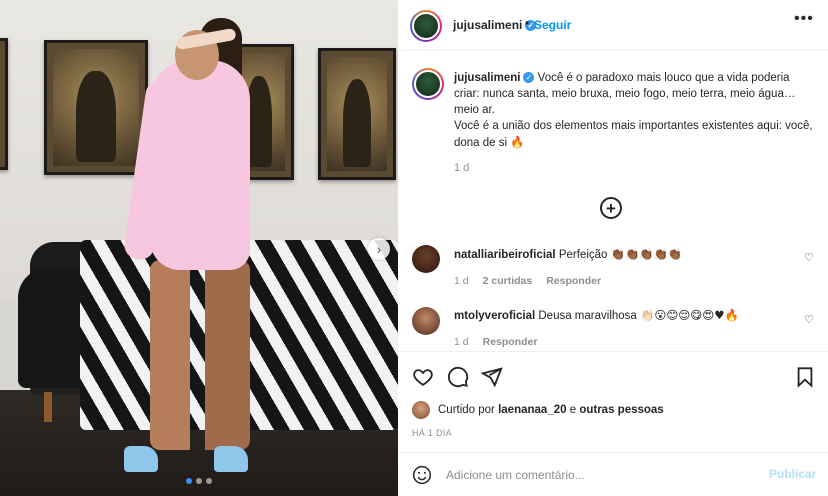 The height and width of the screenshot is (496, 828). Describe the element at coordinates (596, 475) in the screenshot. I see `comment-input` at that location.